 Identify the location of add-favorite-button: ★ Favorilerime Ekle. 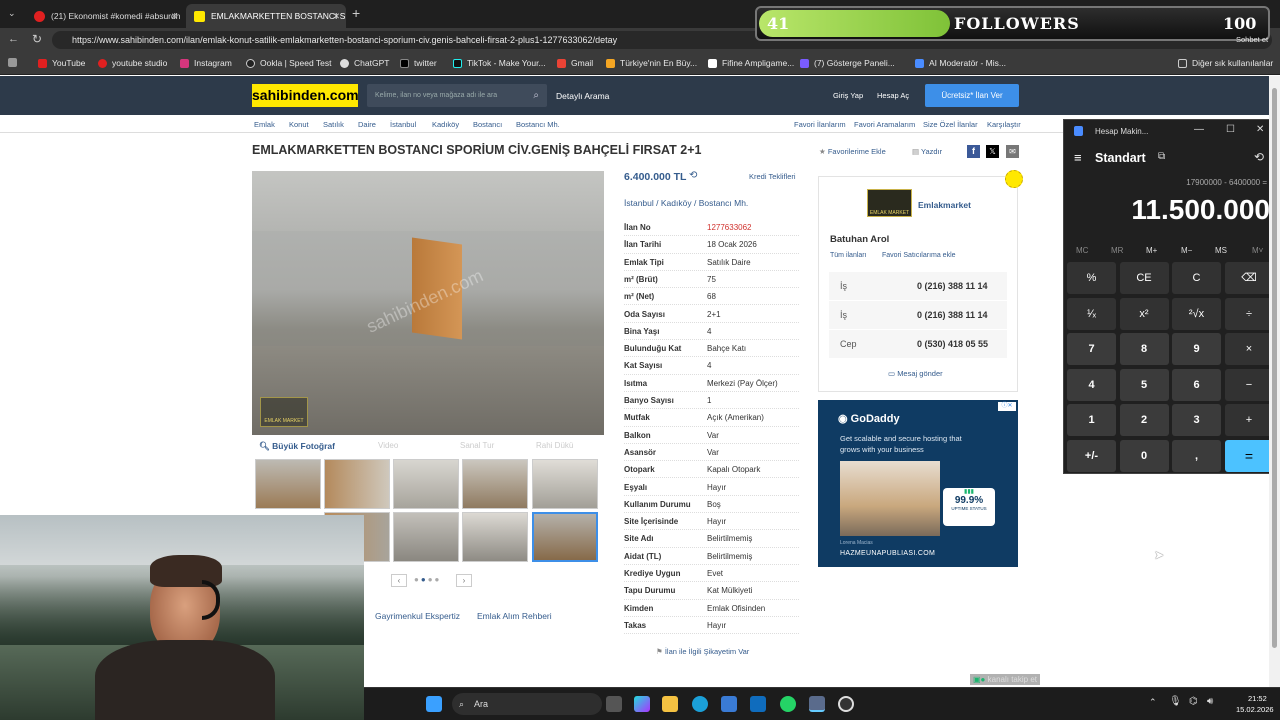
(852, 151).